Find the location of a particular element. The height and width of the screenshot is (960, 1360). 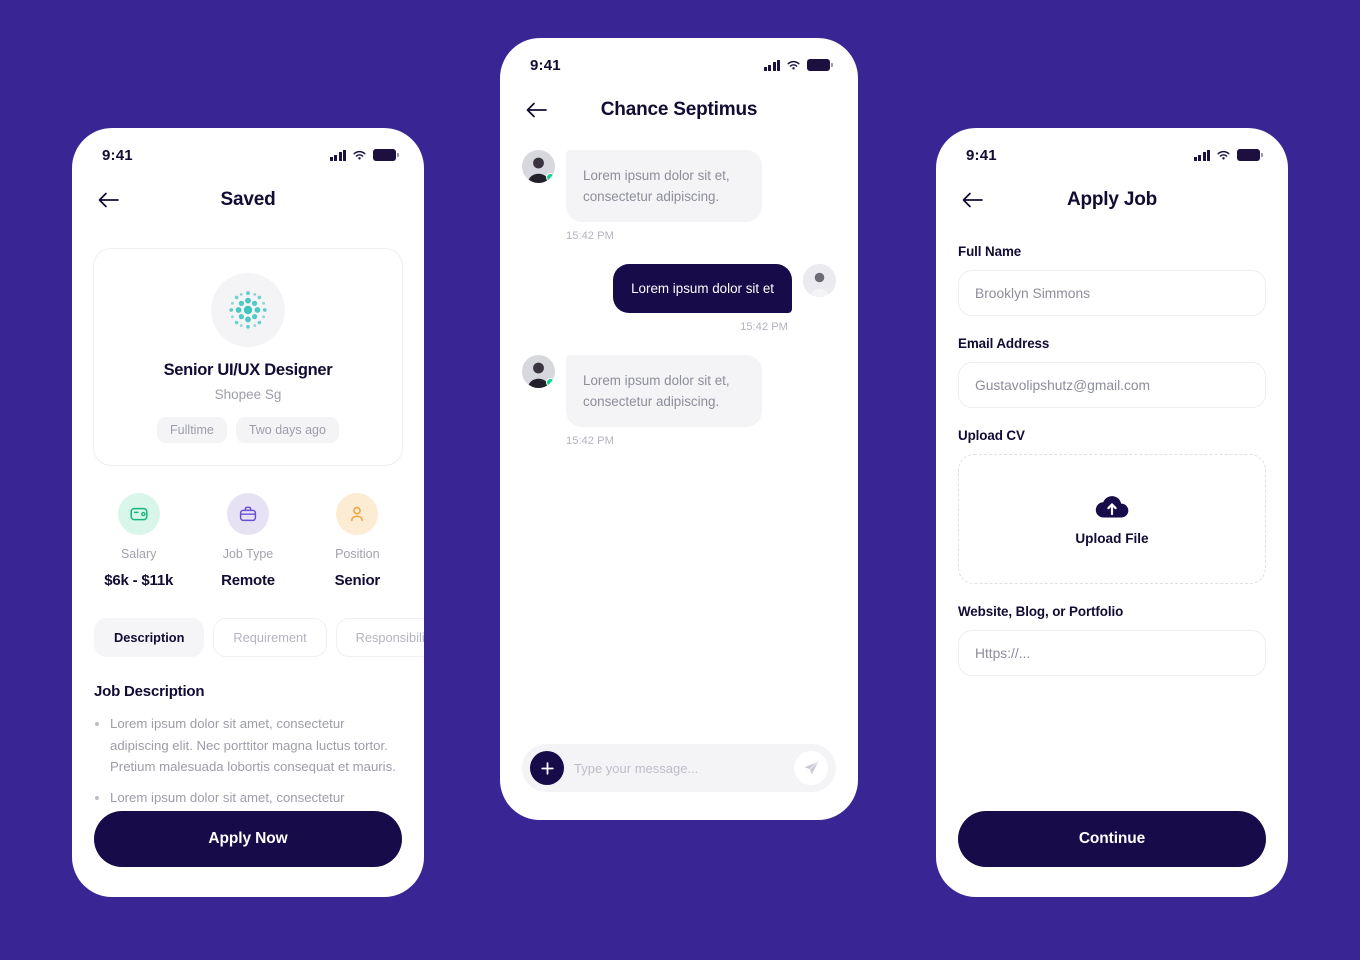

nav-bar: Chance Septimus is located at coordinates (679, 110).